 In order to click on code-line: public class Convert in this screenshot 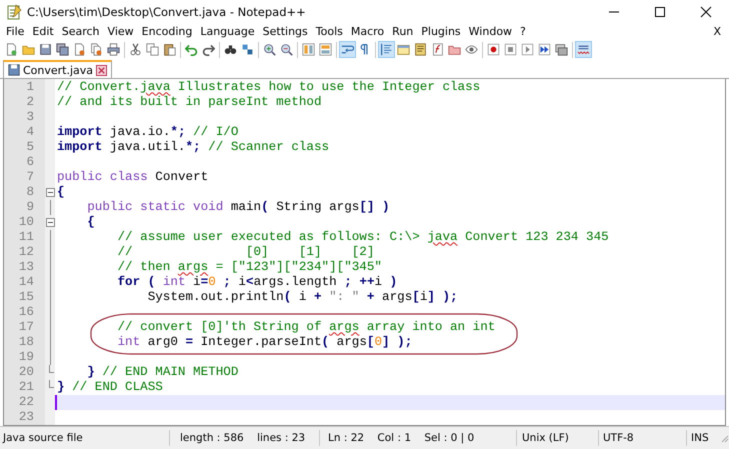, I will do `click(133, 178)`.